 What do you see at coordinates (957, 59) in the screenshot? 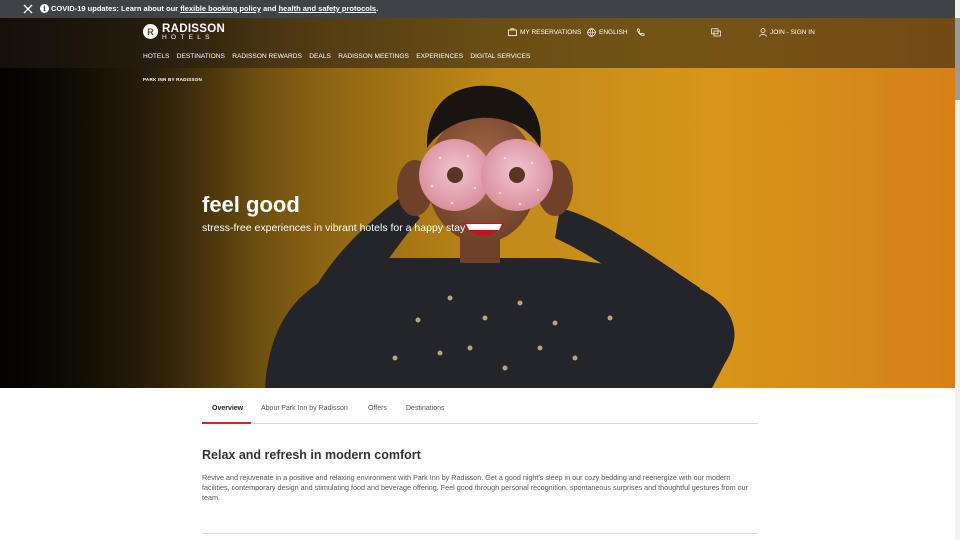
I see `scrollbar-thumb` at bounding box center [957, 59].